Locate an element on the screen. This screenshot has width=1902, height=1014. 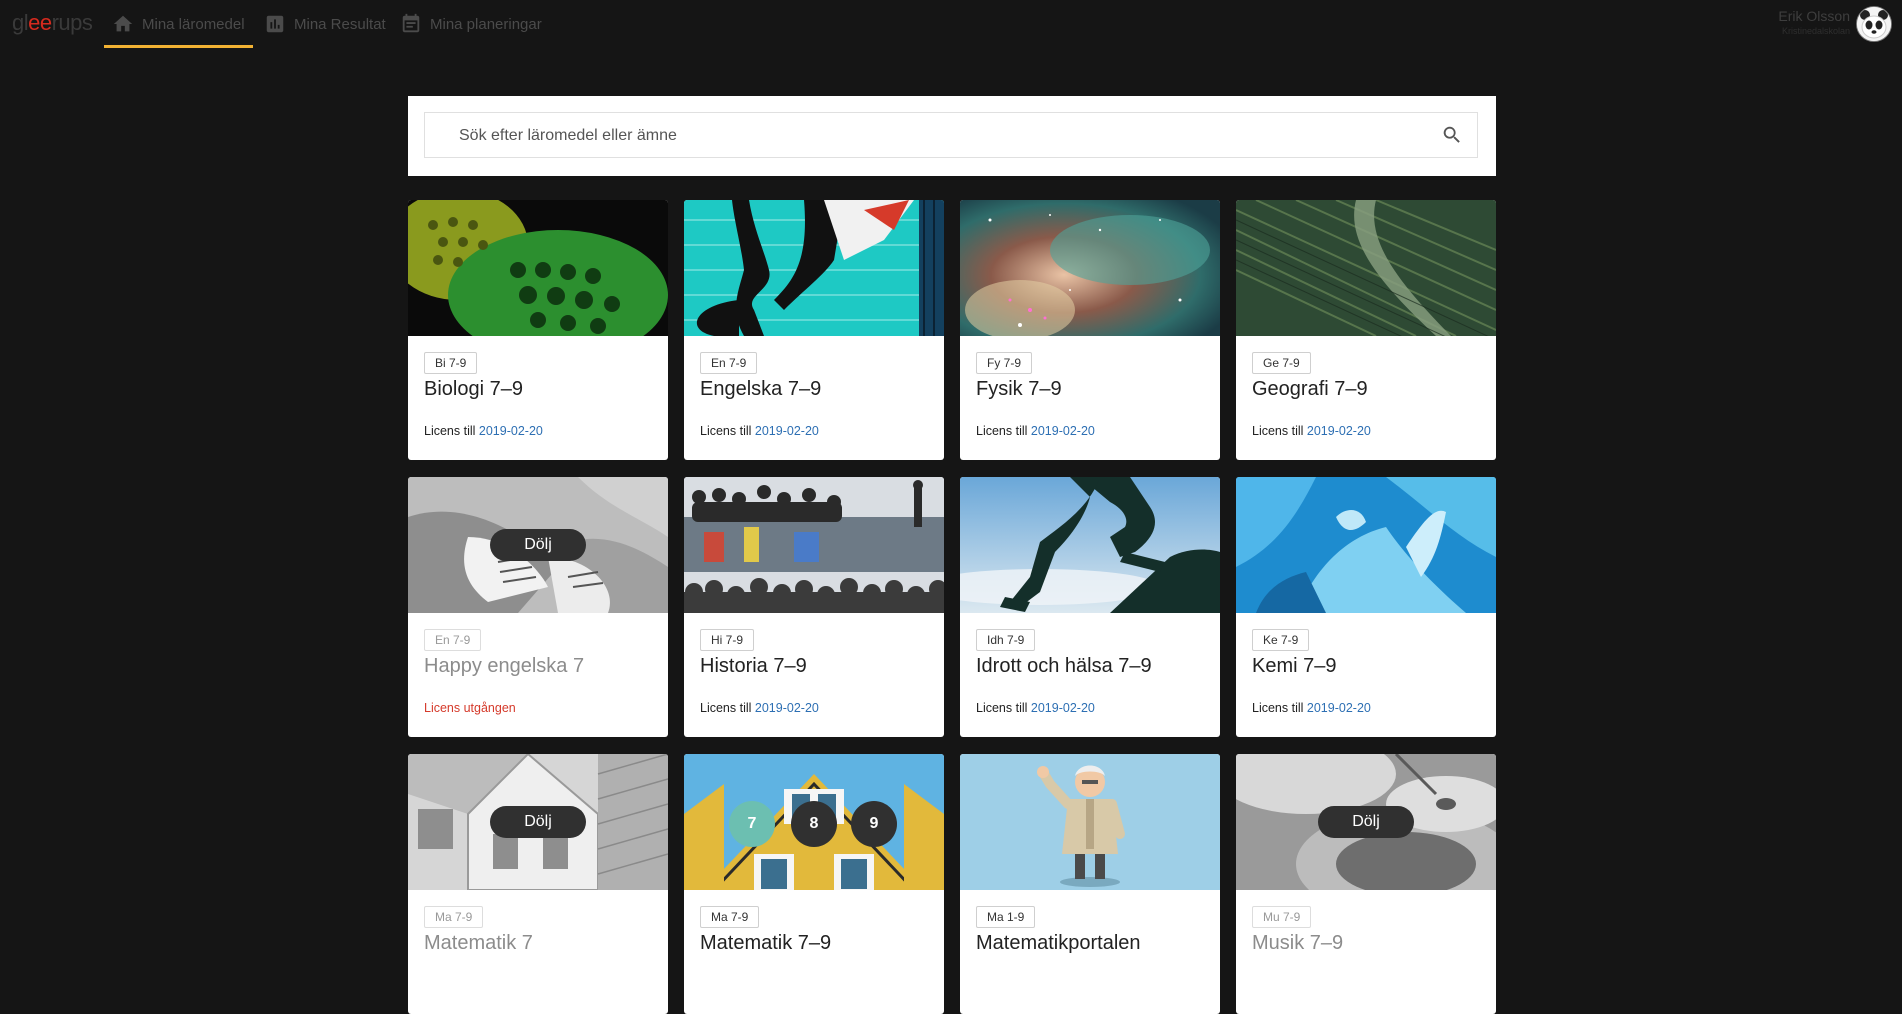
nav-label: Mina planeringar is located at coordinates (486, 24).